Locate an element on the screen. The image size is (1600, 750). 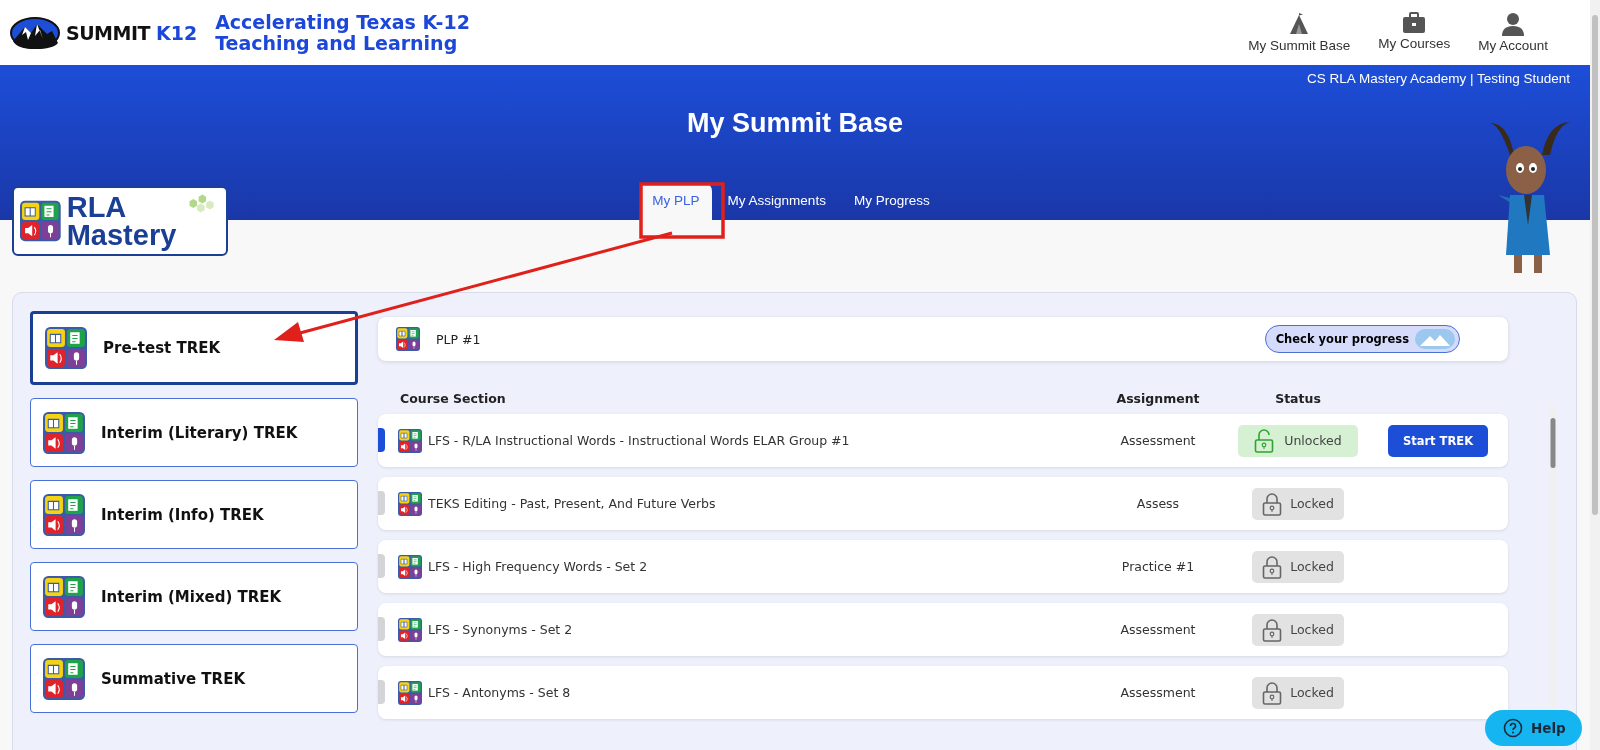
status-badge: Unlocked is located at coordinates (1298, 440).